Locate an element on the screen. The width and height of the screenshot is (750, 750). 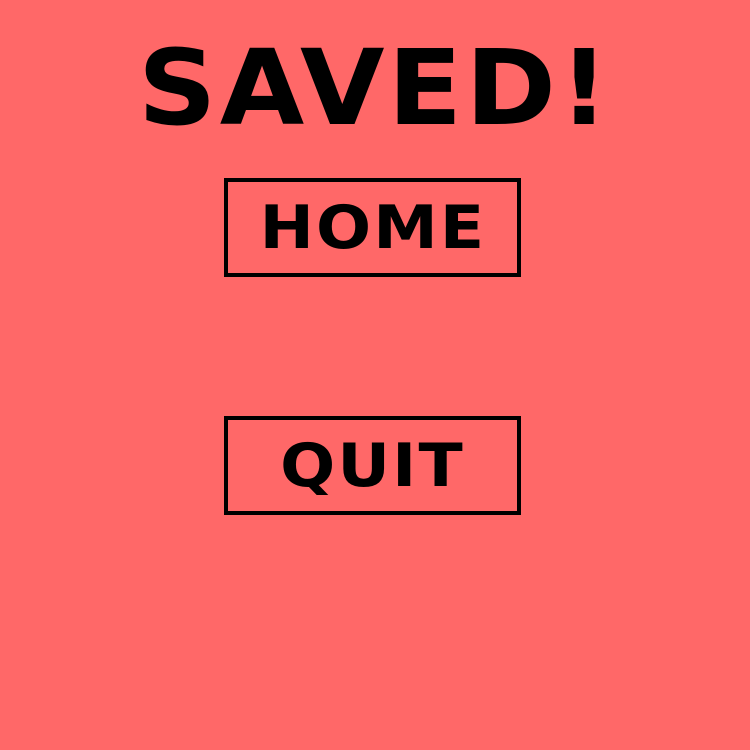
quit-button-label: QUIT is located at coordinates (372, 465).